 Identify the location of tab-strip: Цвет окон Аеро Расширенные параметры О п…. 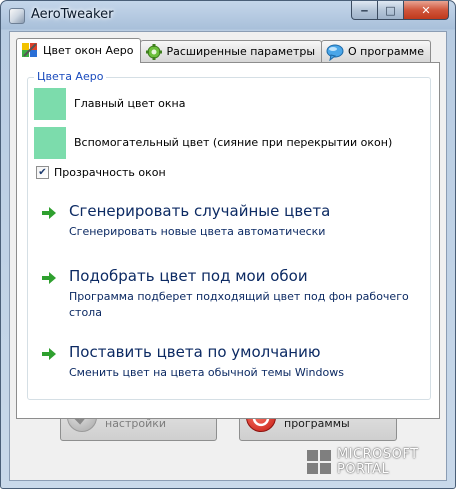
(223, 50).